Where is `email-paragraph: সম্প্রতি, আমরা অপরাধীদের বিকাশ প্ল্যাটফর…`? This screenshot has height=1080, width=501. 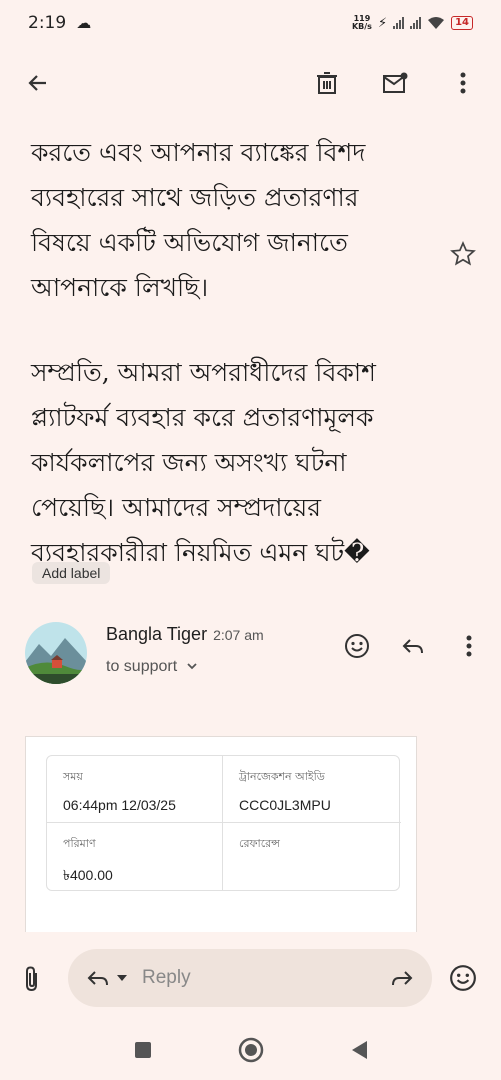
email-paragraph: সম্প্রতি, আমরা অপরাধীদের বিকাশ প্ল্যাটফর… is located at coordinates (203, 462).